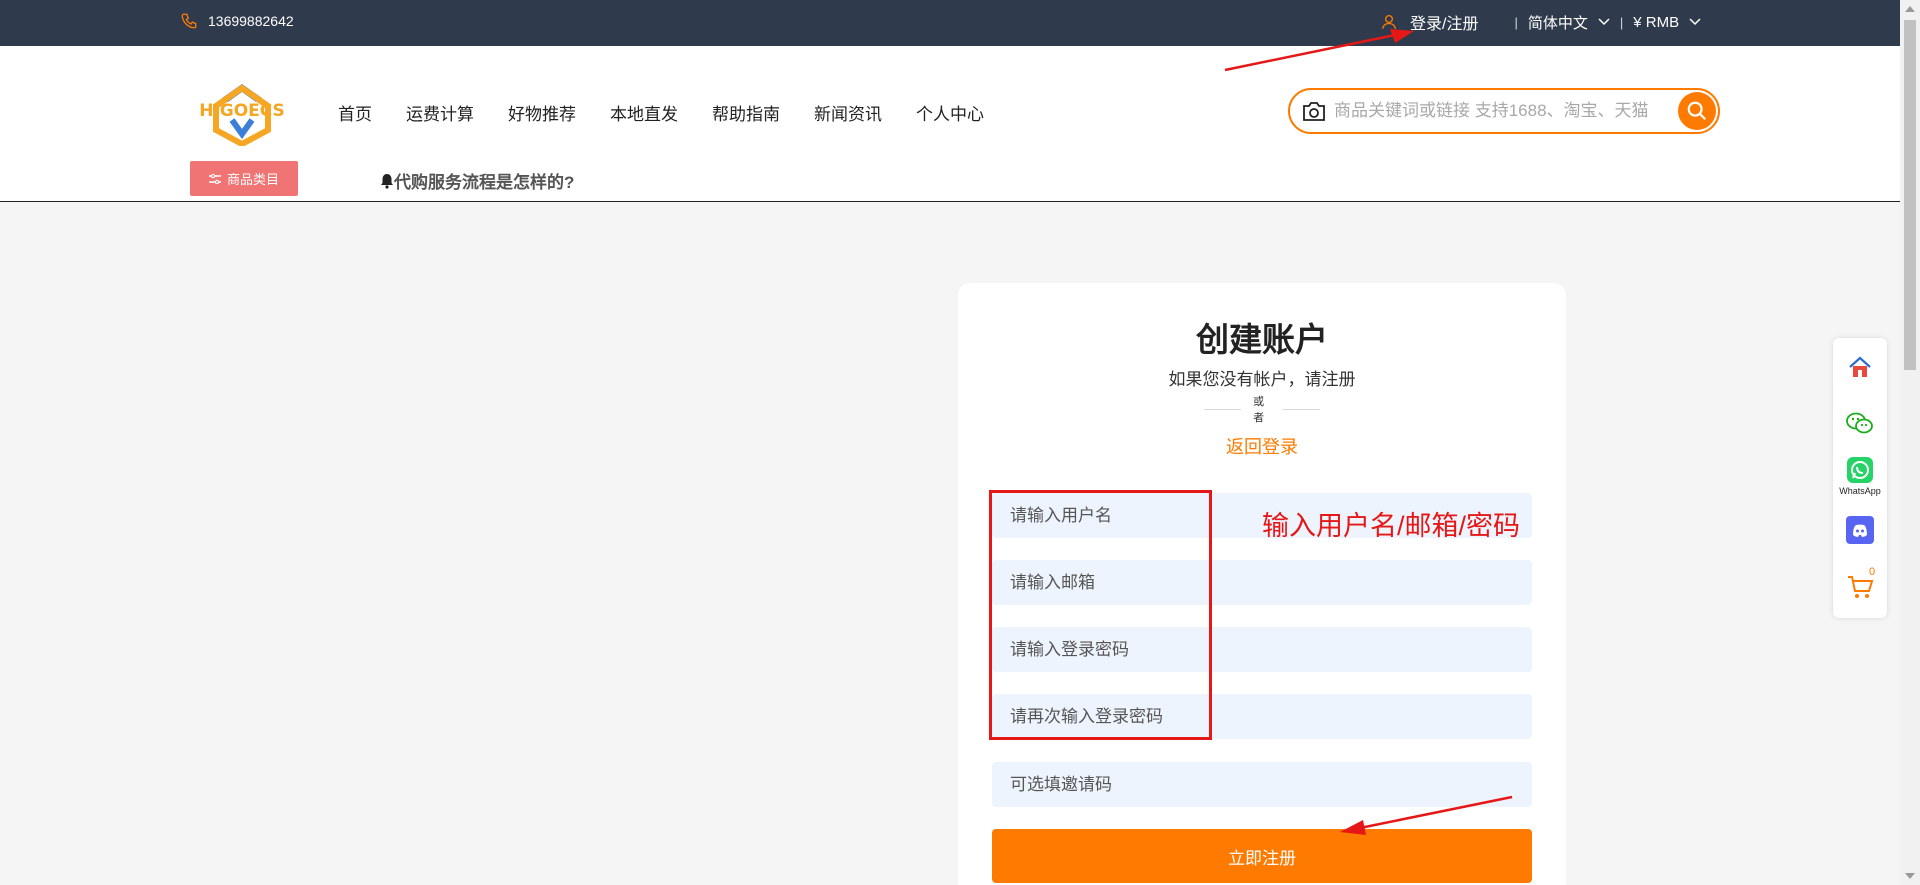 This screenshot has width=1920, height=885. I want to click on scroll-up-arrow, so click(1910, 9).